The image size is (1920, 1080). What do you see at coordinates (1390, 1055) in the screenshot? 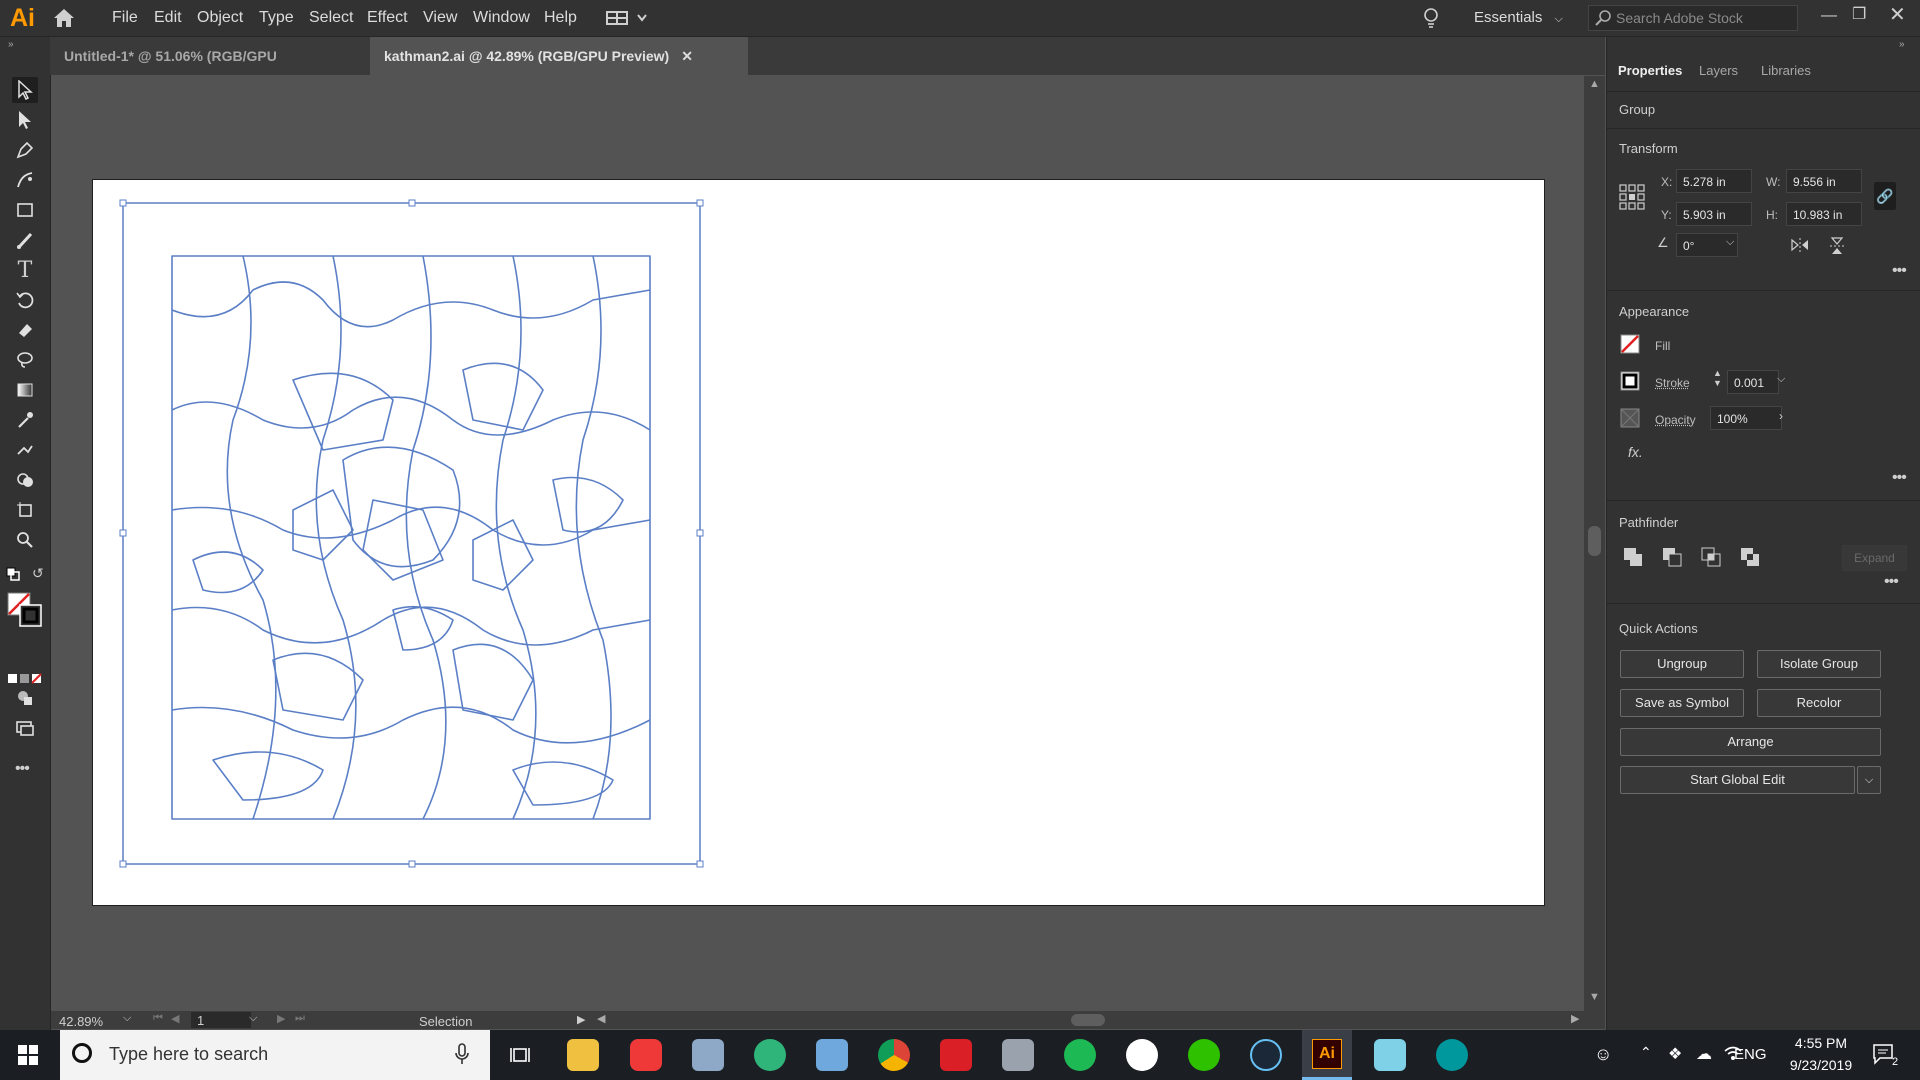
I see `notes-app-icon` at bounding box center [1390, 1055].